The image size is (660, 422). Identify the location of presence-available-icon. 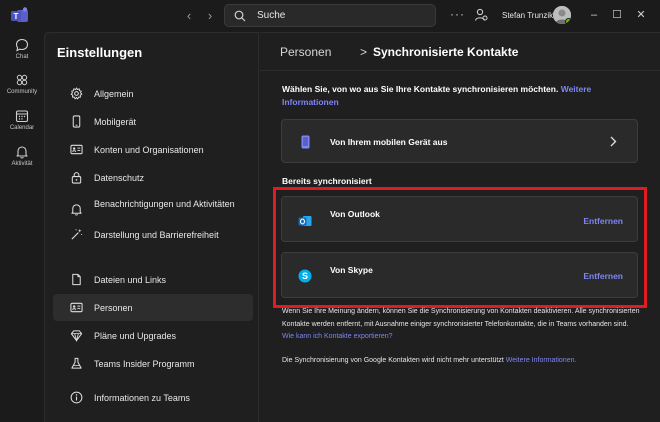
(568, 21).